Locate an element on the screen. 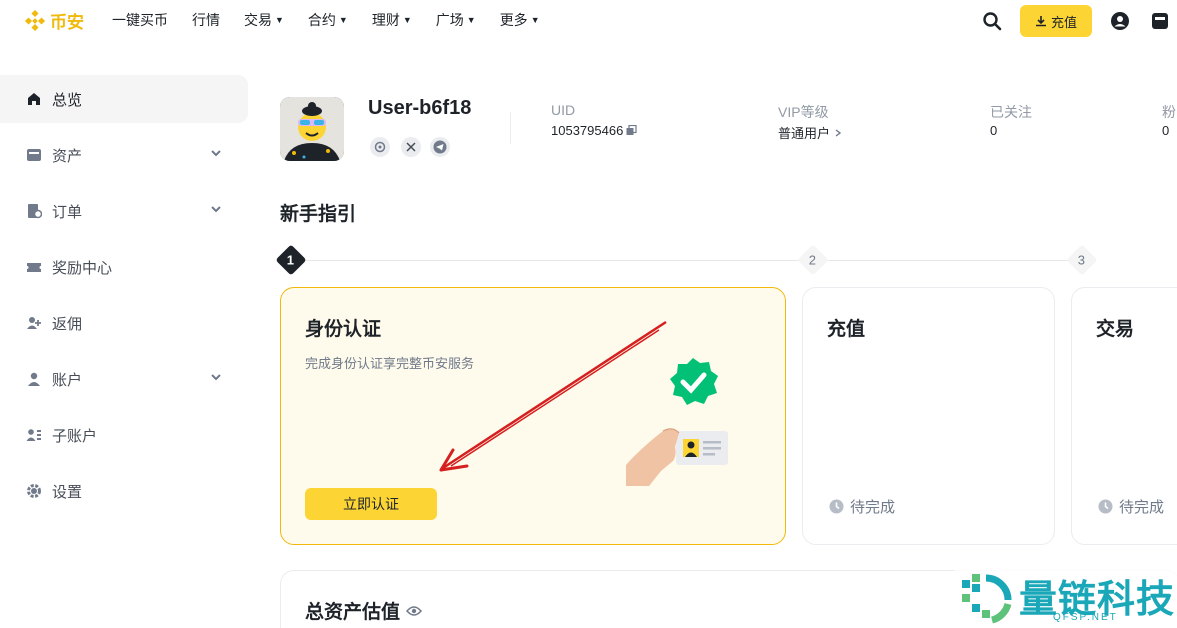  sidebar-item-label: 订单 is located at coordinates (67, 212).